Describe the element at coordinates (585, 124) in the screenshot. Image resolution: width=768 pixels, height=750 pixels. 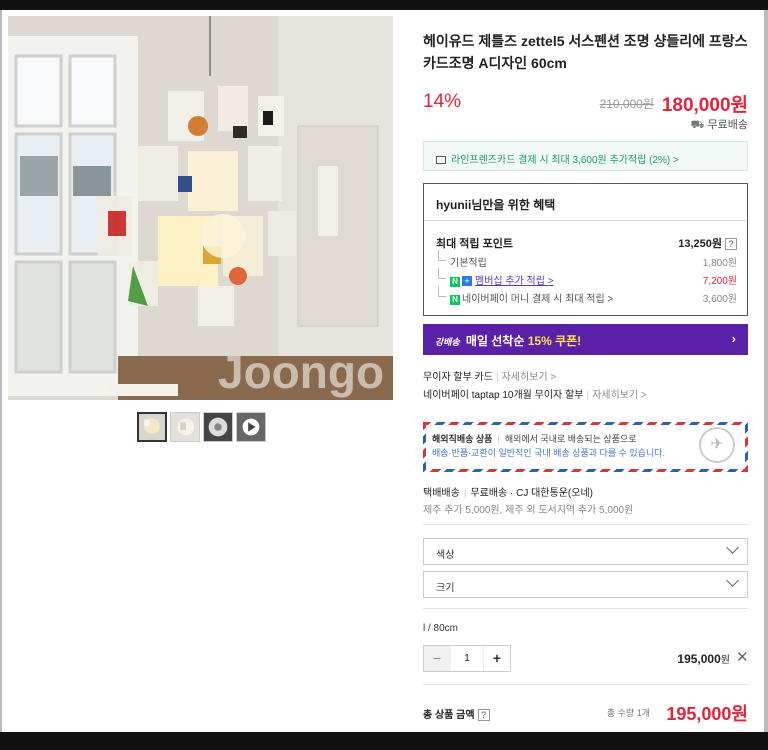
I see `shipping-info: ⛟ 무료배송` at that location.